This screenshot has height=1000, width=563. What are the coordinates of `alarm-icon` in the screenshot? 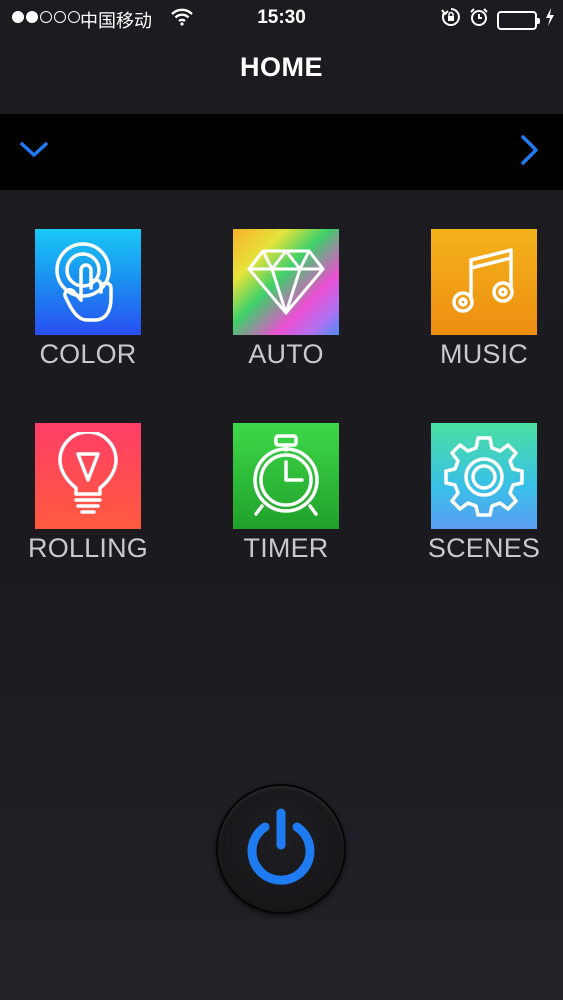 It's located at (479, 20).